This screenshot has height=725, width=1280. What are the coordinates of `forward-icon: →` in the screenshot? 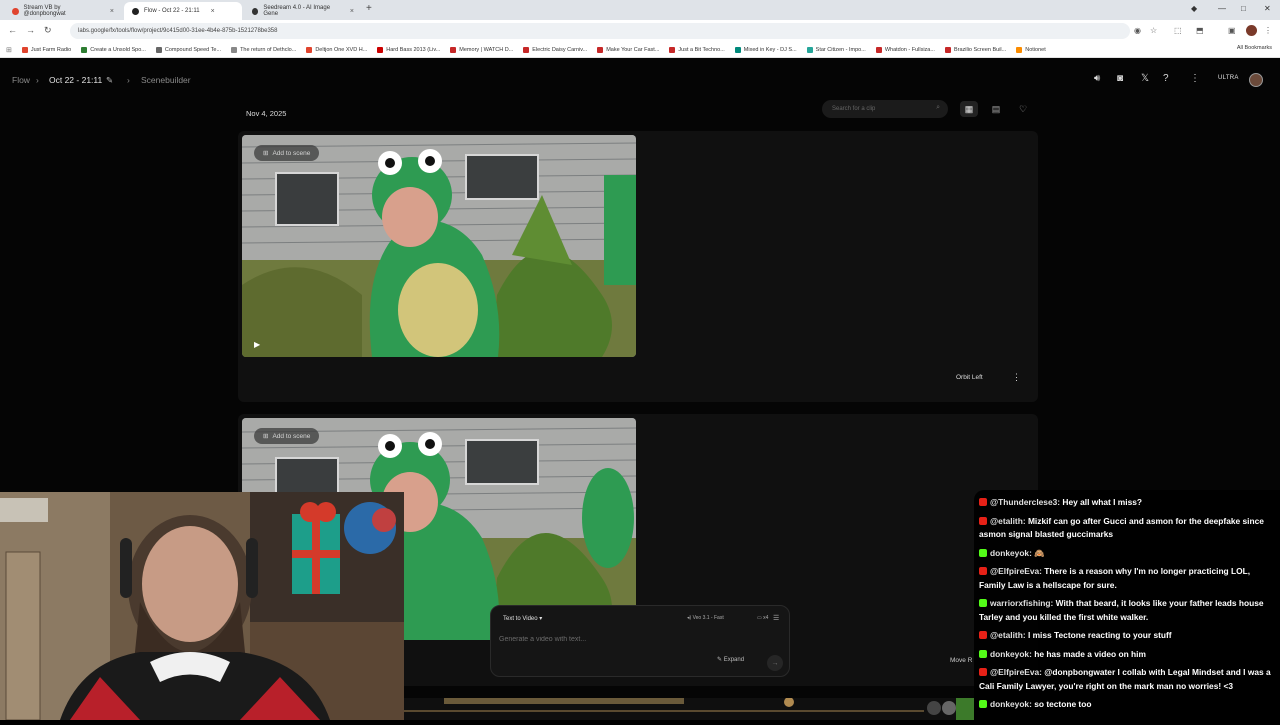 It's located at (30, 30).